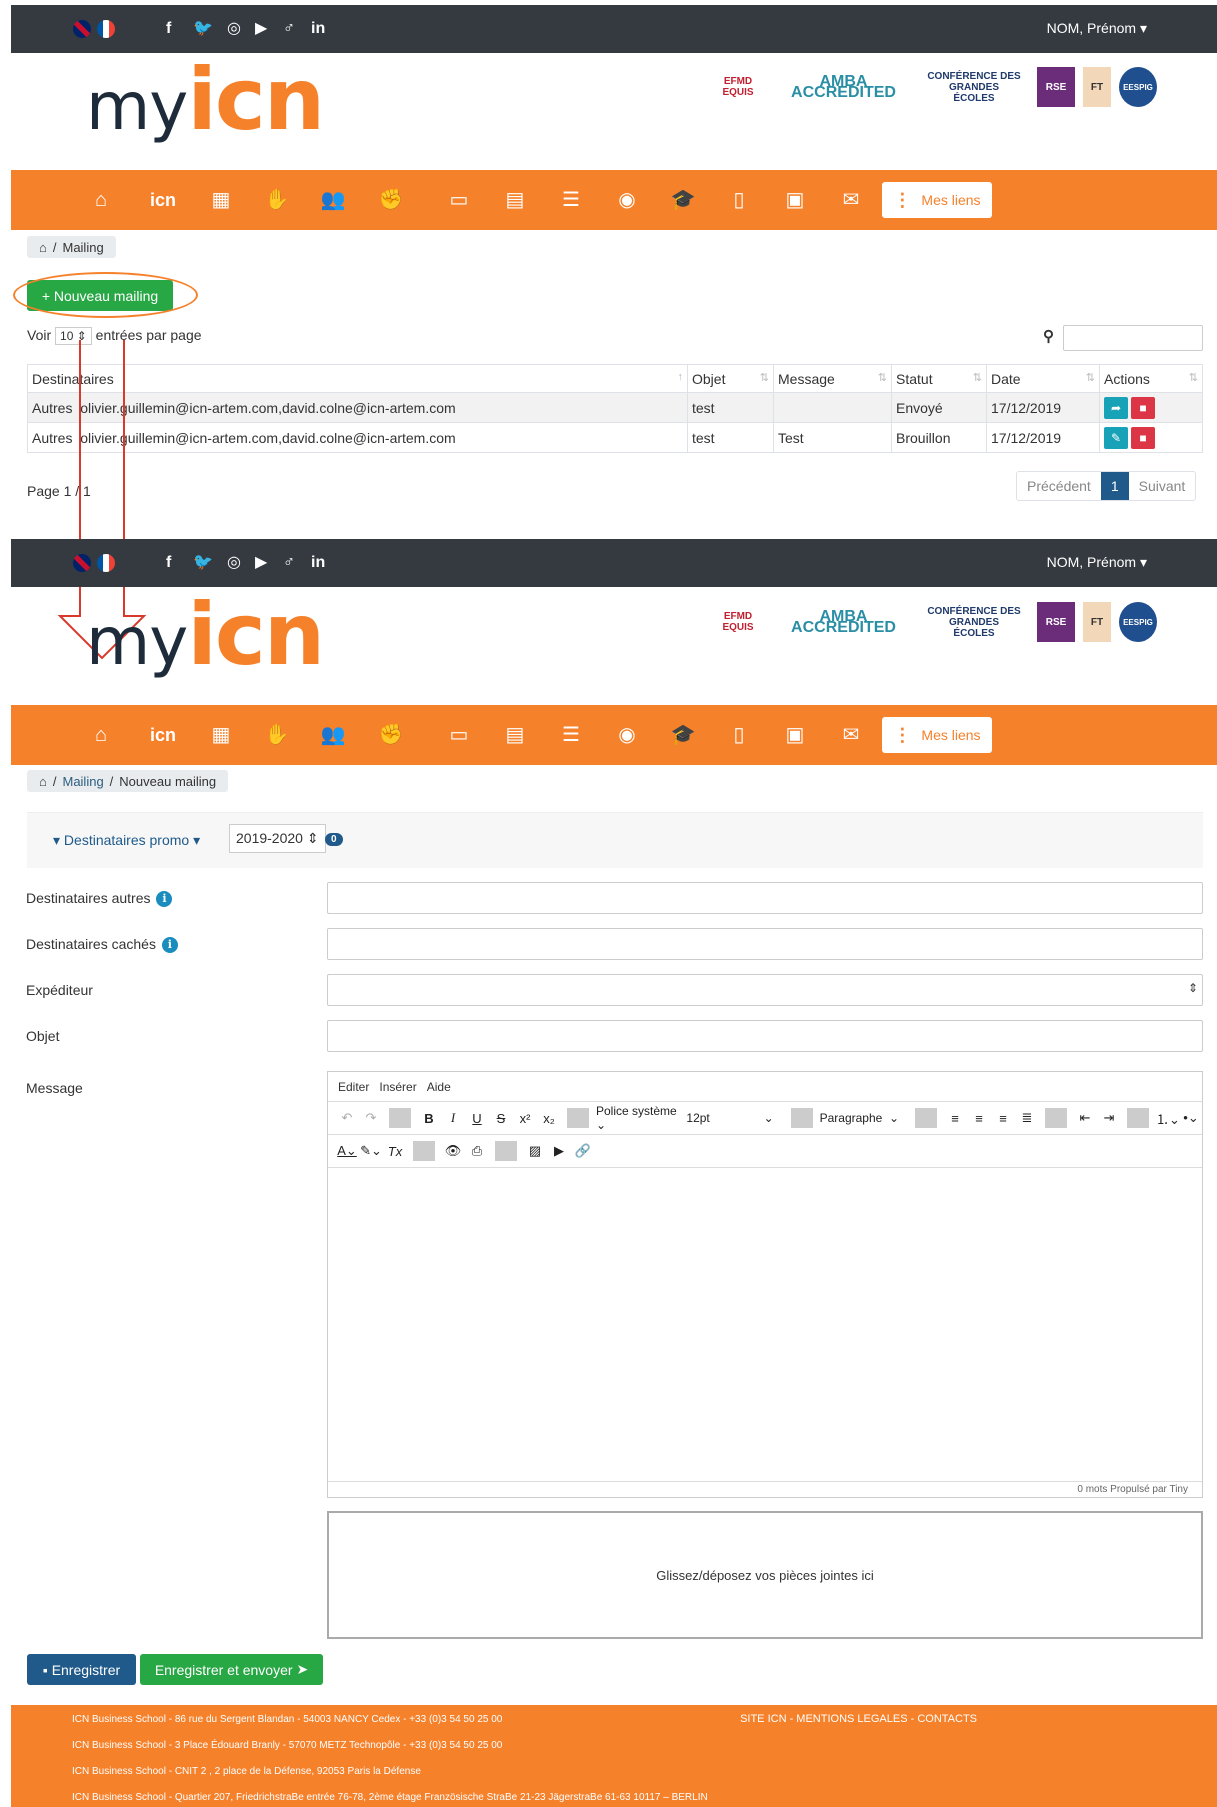 This screenshot has height=1807, width=1217. Describe the element at coordinates (858, 1719) in the screenshot. I see `footer-links: SITE ICN - MENTIONS LEGALES - CONTACTS` at that location.